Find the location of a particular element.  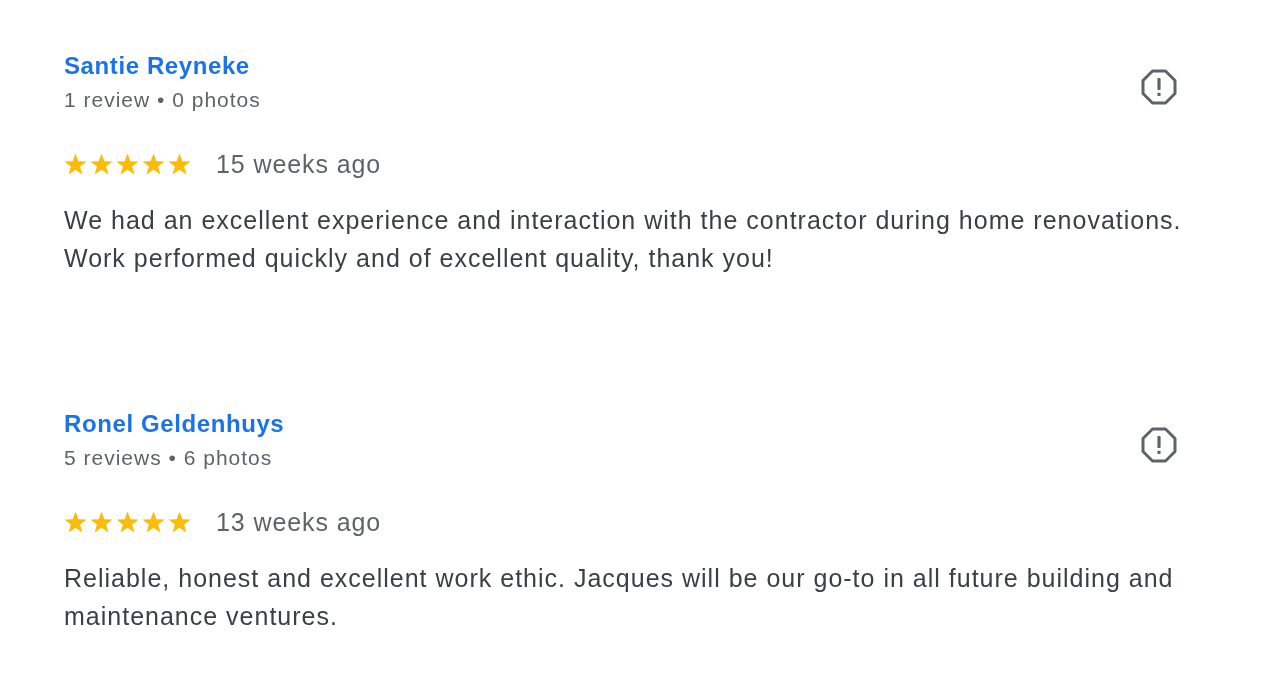

review-date: 15 weeks ago is located at coordinates (299, 164).